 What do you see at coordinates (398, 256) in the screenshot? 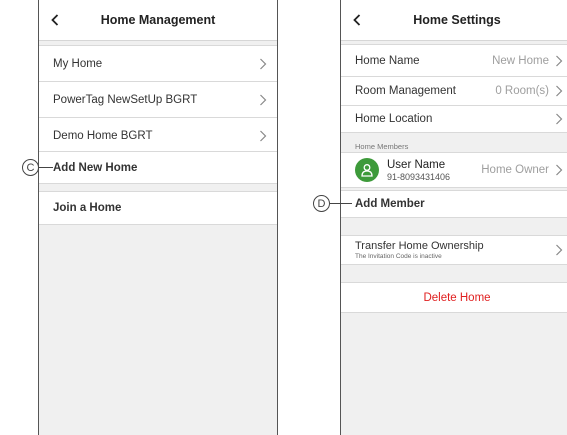
I see `transfer-subtitle: The Invitation Code is inactive` at bounding box center [398, 256].